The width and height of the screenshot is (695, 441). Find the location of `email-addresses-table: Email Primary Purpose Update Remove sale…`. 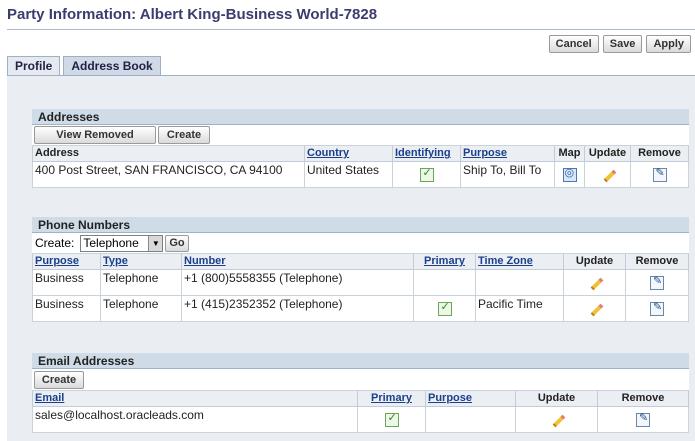

email-addresses-table: Email Primary Purpose Update Remove sale… is located at coordinates (360, 412).